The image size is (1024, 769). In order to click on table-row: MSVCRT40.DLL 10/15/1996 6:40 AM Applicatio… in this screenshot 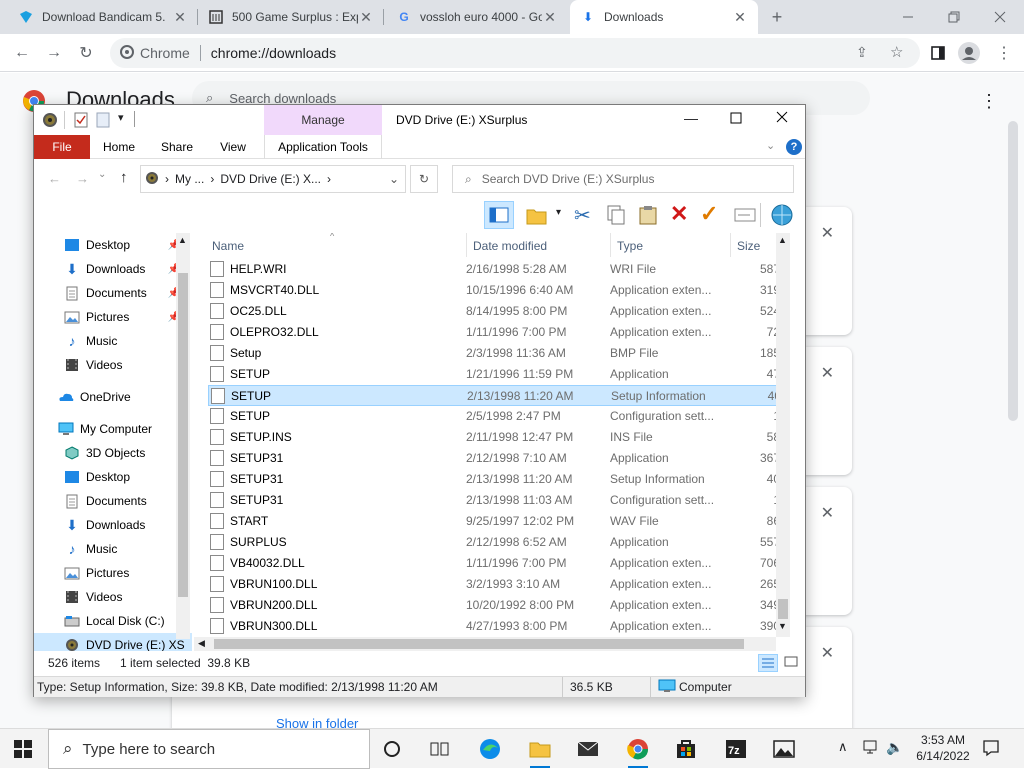, I will do `click(498, 290)`.